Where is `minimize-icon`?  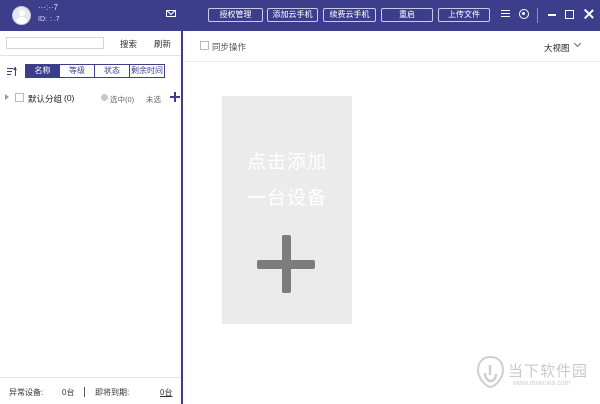
minimize-icon is located at coordinates (552, 14).